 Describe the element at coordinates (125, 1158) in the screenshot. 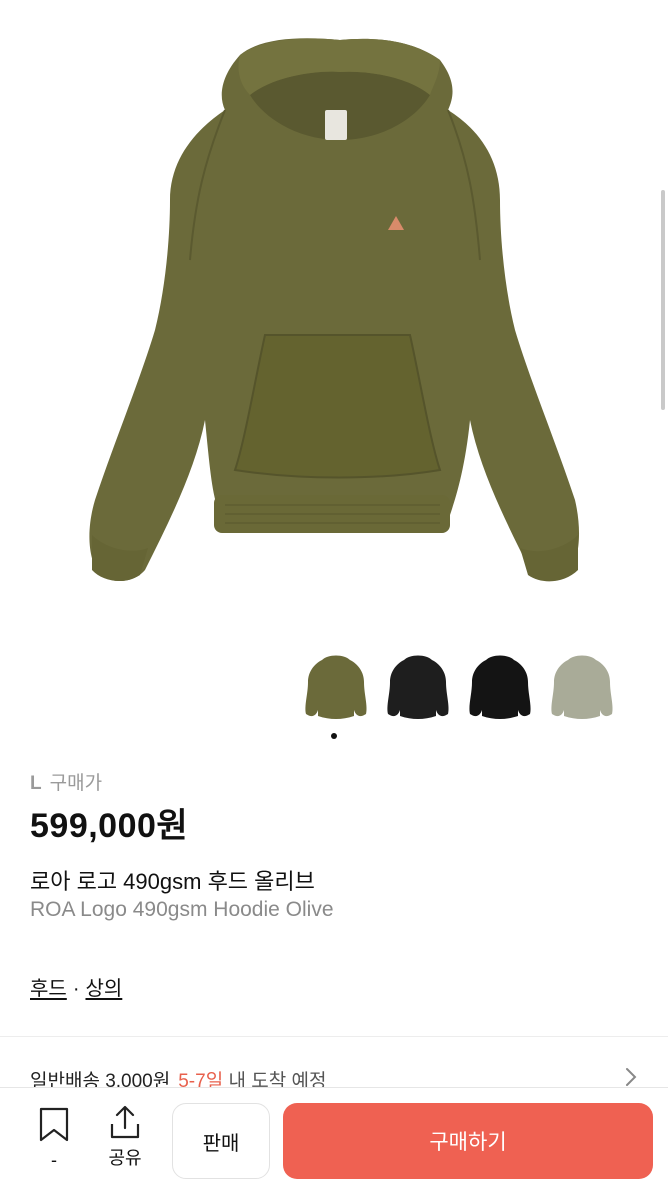

I see `share-label: 공유` at that location.